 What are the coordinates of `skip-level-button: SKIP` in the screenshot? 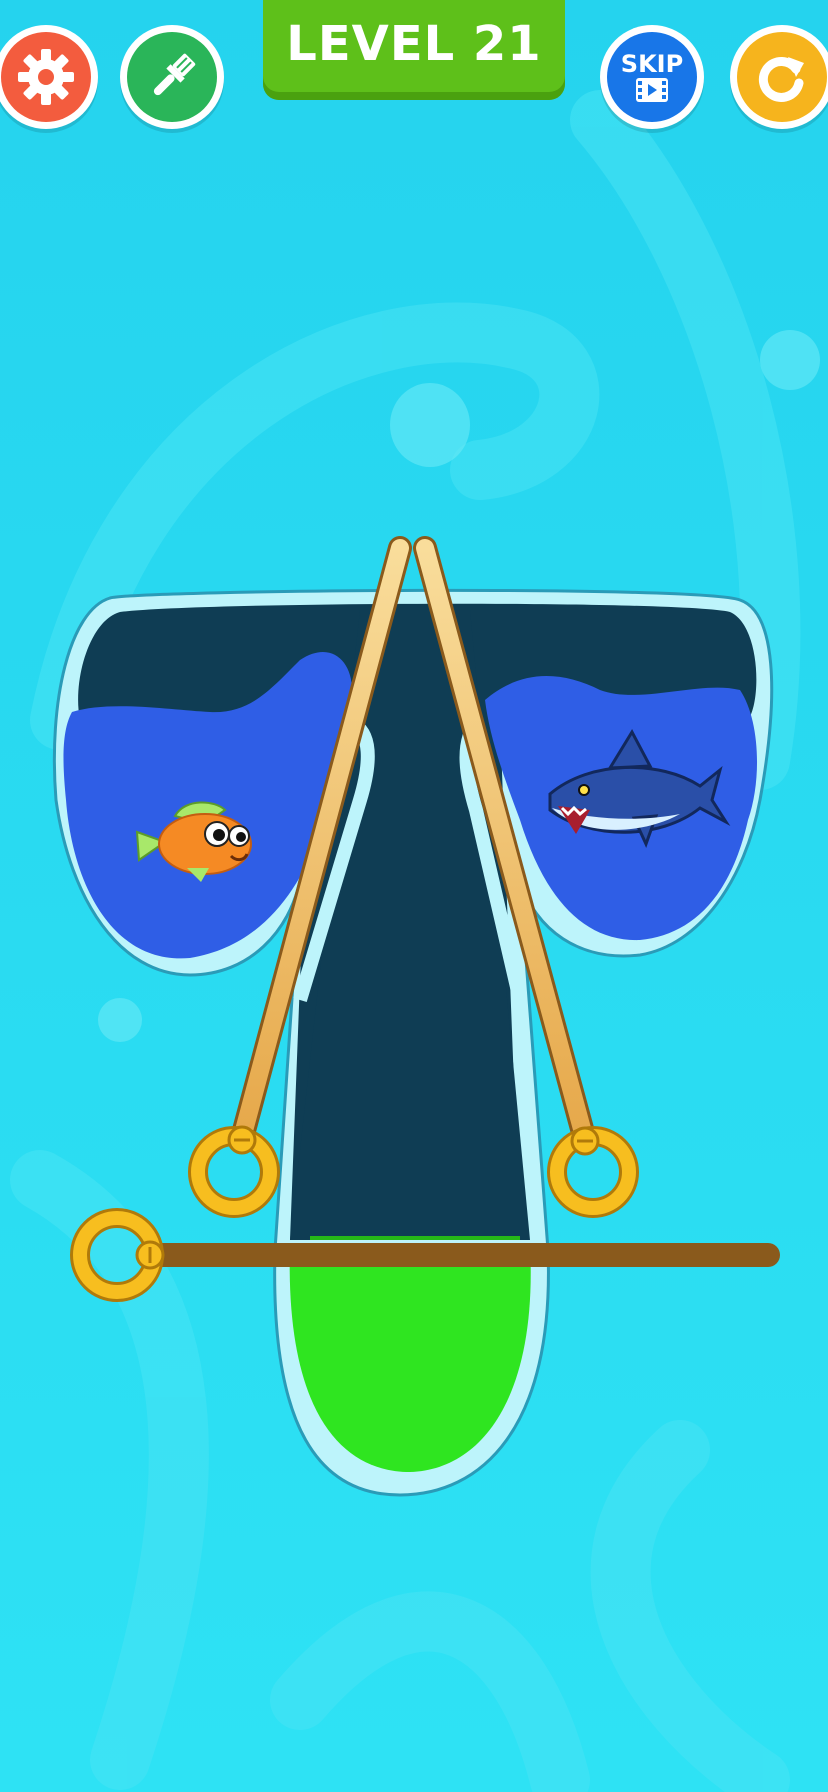 It's located at (652, 77).